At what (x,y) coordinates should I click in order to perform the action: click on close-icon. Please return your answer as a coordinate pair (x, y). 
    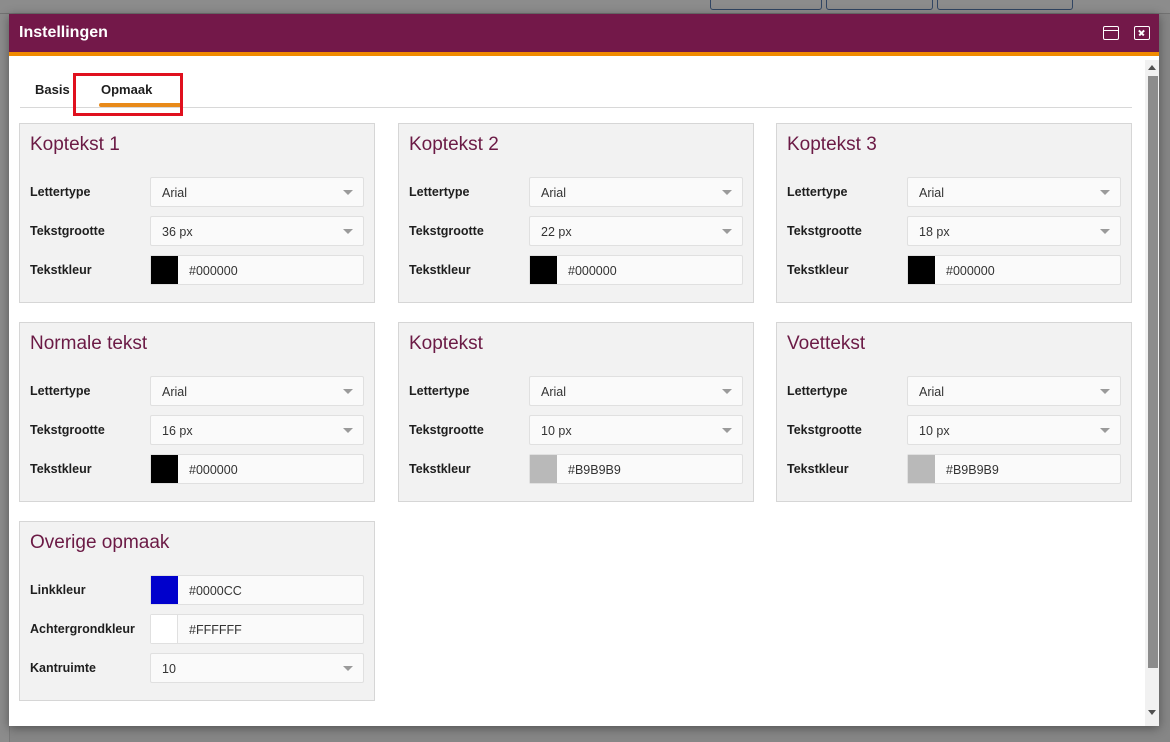
    Looking at the image, I should click on (1142, 33).